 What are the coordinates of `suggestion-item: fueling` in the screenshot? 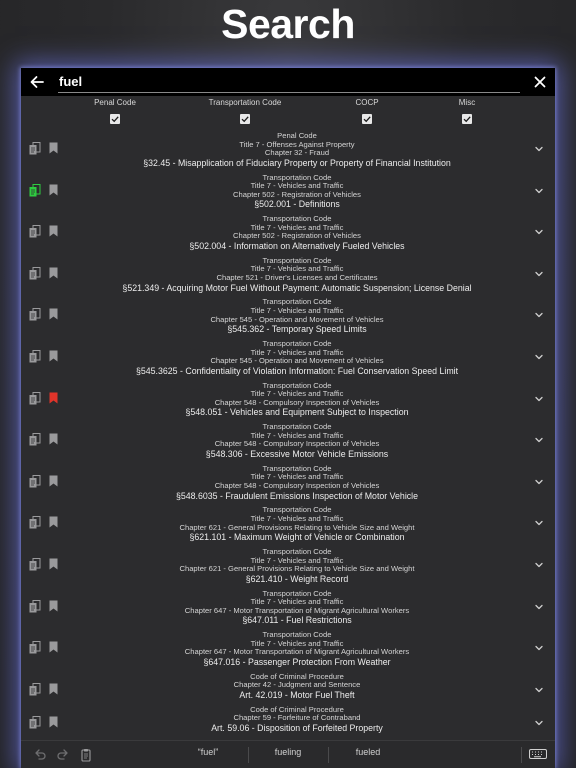 It's located at (288, 752).